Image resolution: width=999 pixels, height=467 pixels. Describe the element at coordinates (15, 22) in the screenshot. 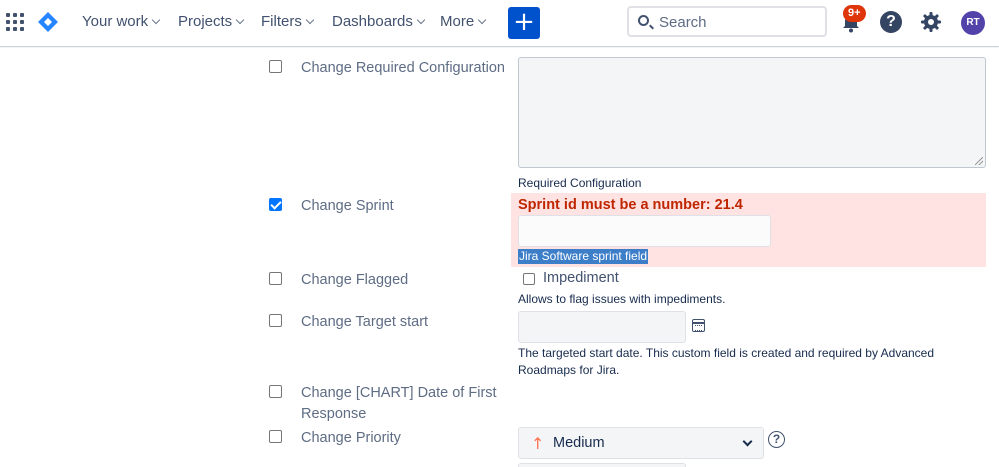

I see `app-switcher-icon` at that location.